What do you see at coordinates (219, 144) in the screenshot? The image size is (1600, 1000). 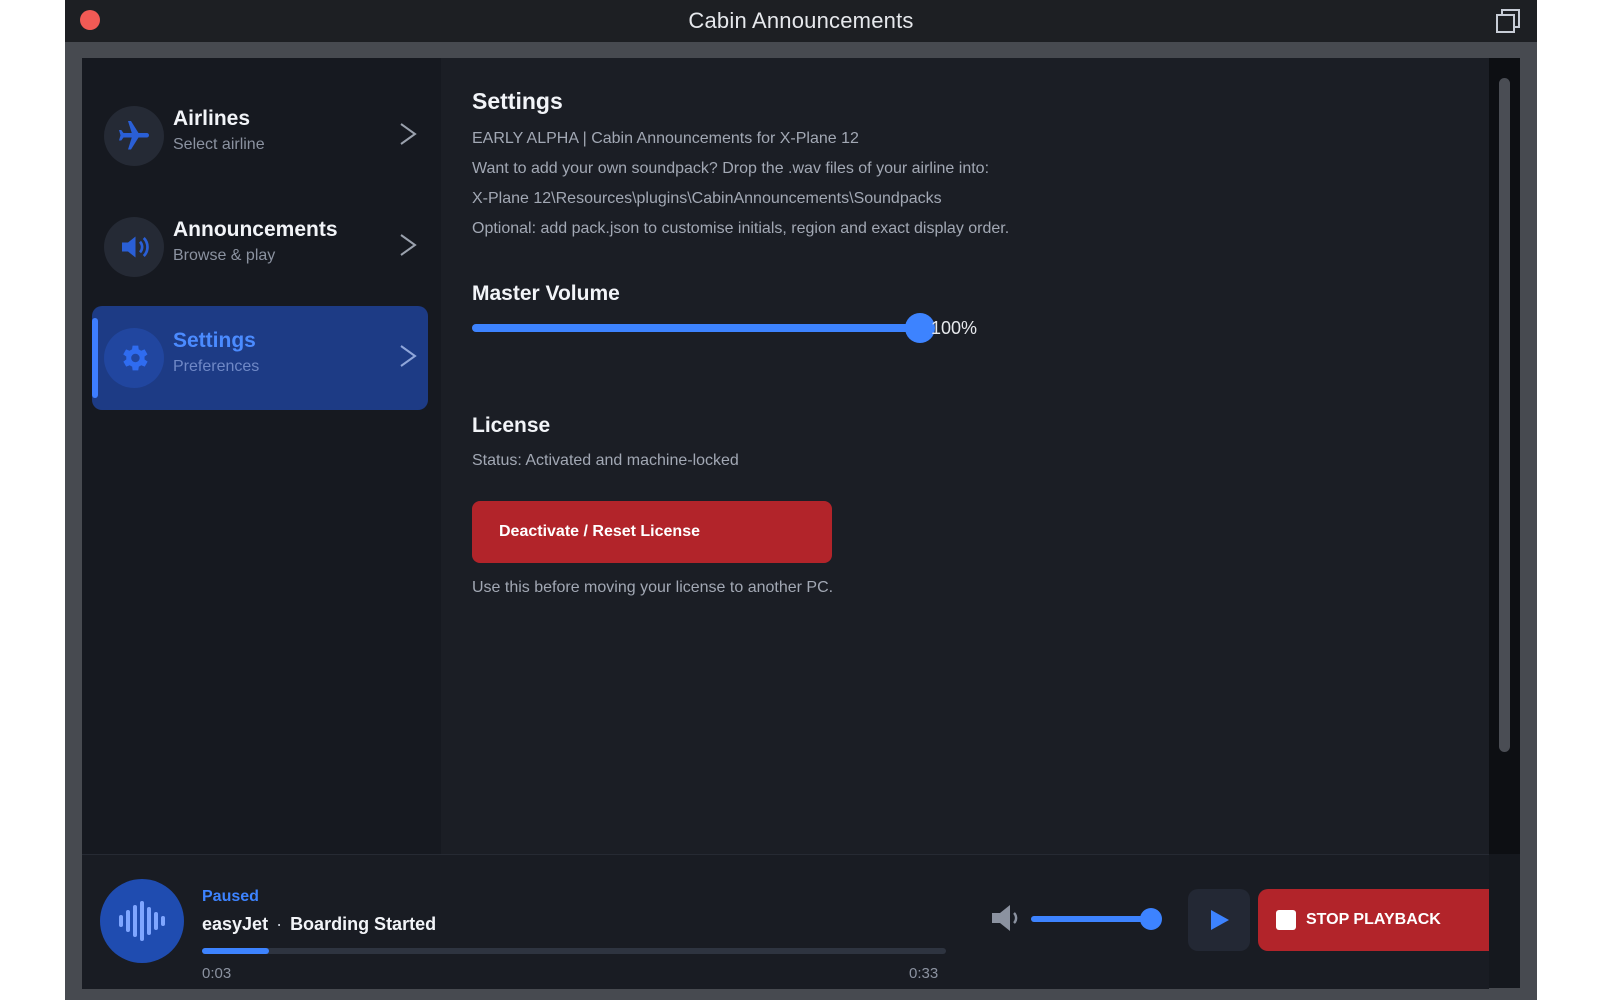 I see `sidebar-item-sublabel: Select airline` at bounding box center [219, 144].